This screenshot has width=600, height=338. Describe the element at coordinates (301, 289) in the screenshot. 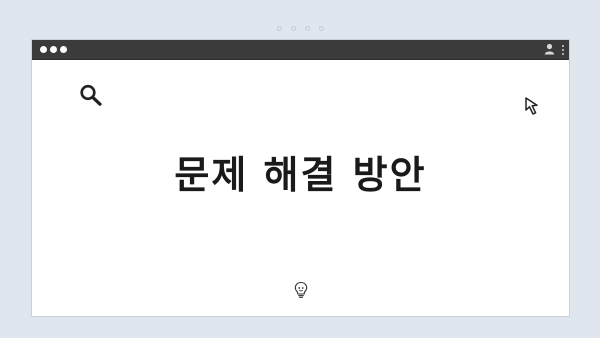

I see `lightbulb-icon` at that location.